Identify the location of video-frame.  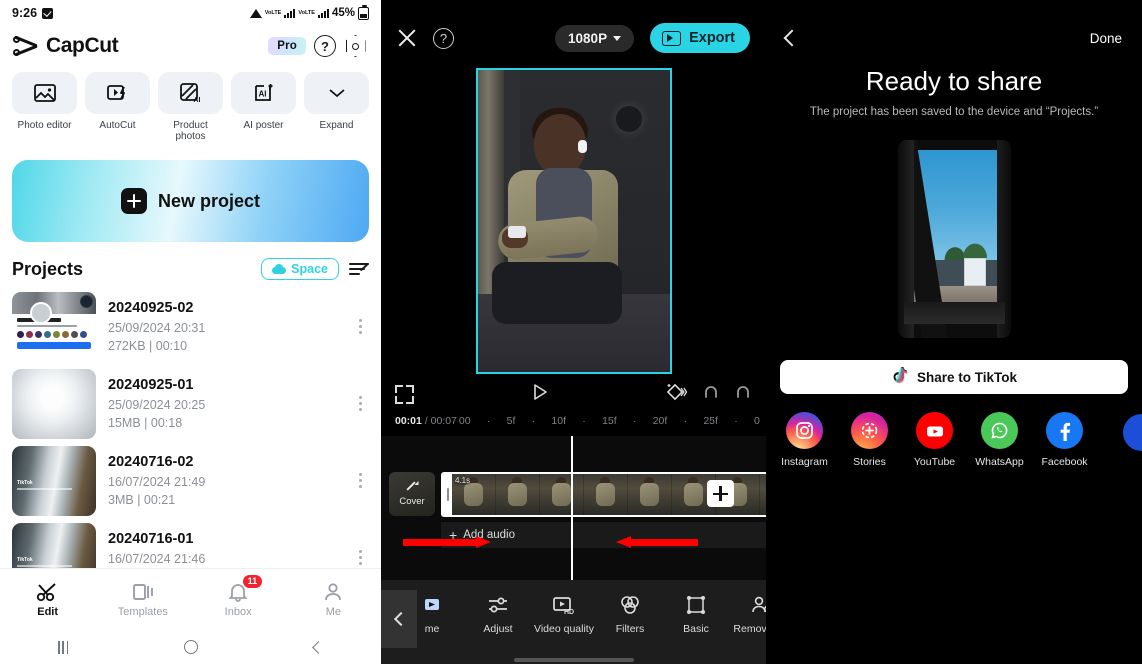
(573, 221).